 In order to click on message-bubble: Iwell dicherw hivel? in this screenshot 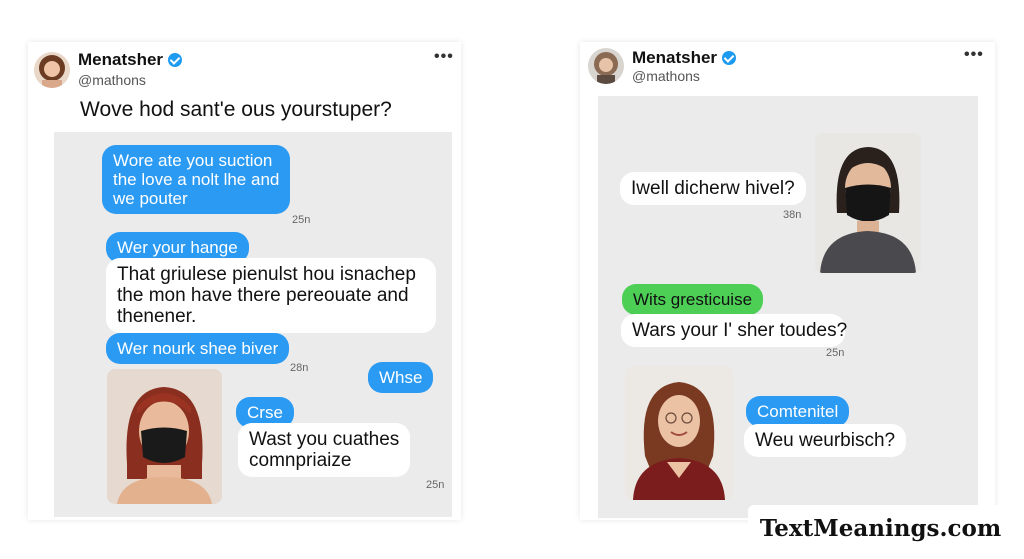, I will do `click(713, 188)`.